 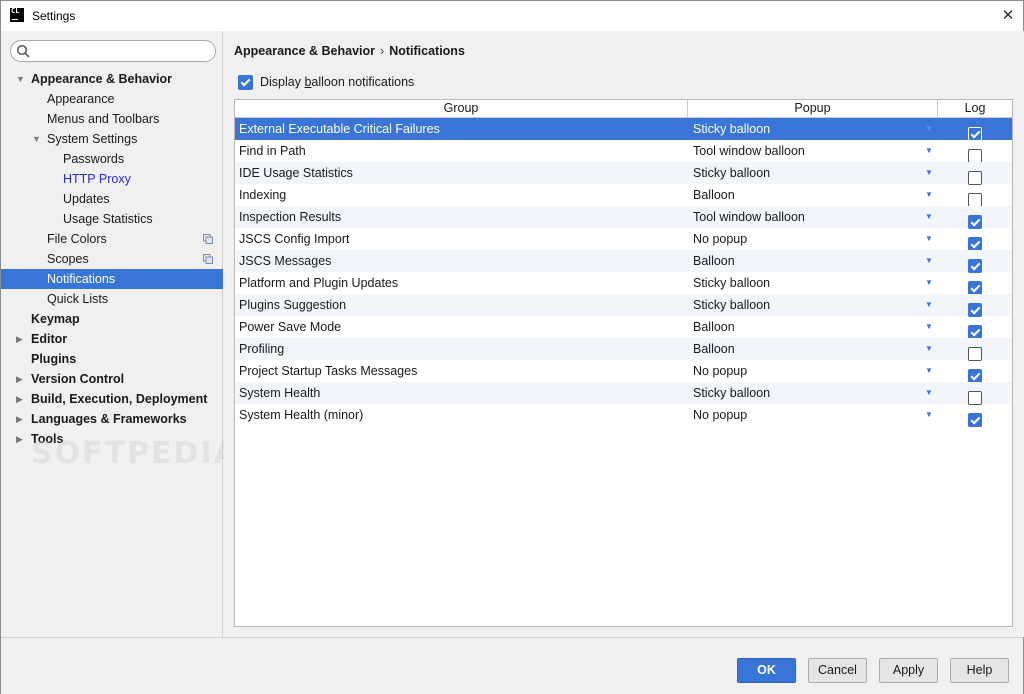 What do you see at coordinates (908, 670) in the screenshot?
I see `apply-button: Apply` at bounding box center [908, 670].